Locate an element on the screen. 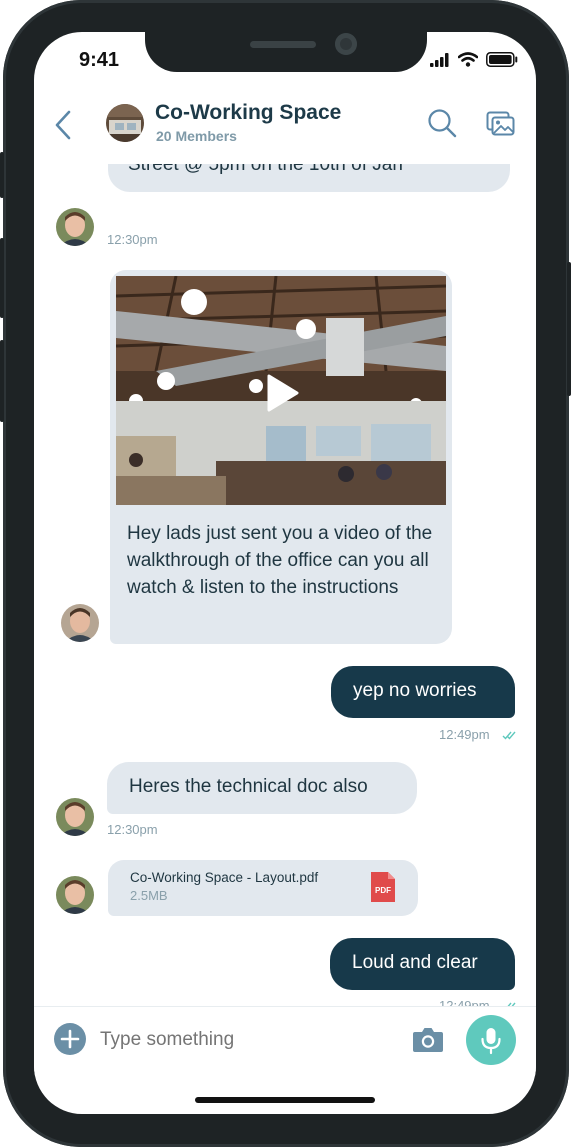  group-title: Co-Working Space is located at coordinates (248, 112).